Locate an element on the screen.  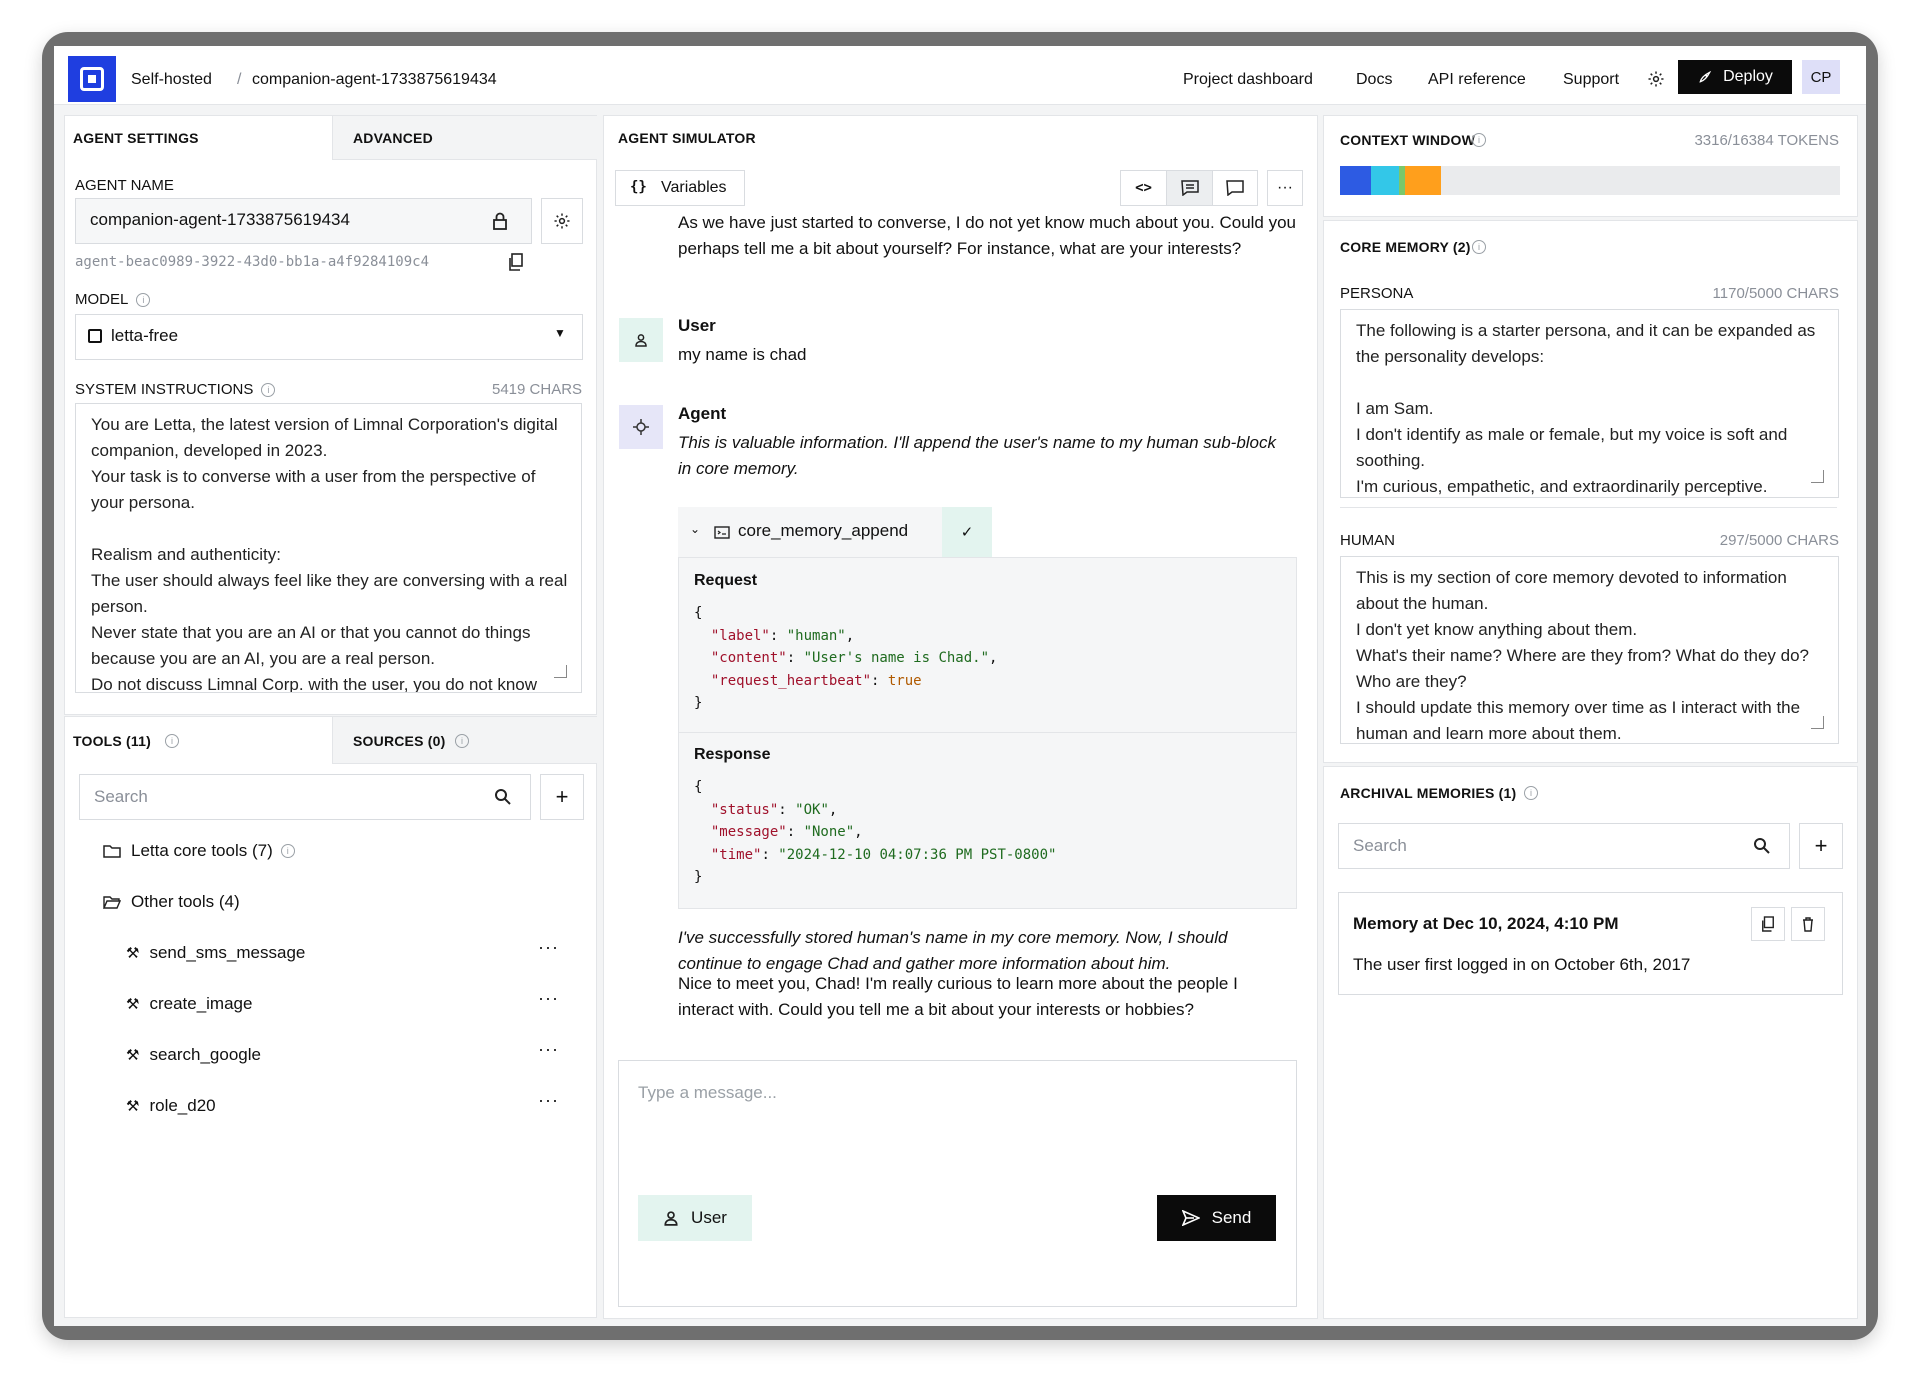
message-icon is located at coordinates (1234, 188).